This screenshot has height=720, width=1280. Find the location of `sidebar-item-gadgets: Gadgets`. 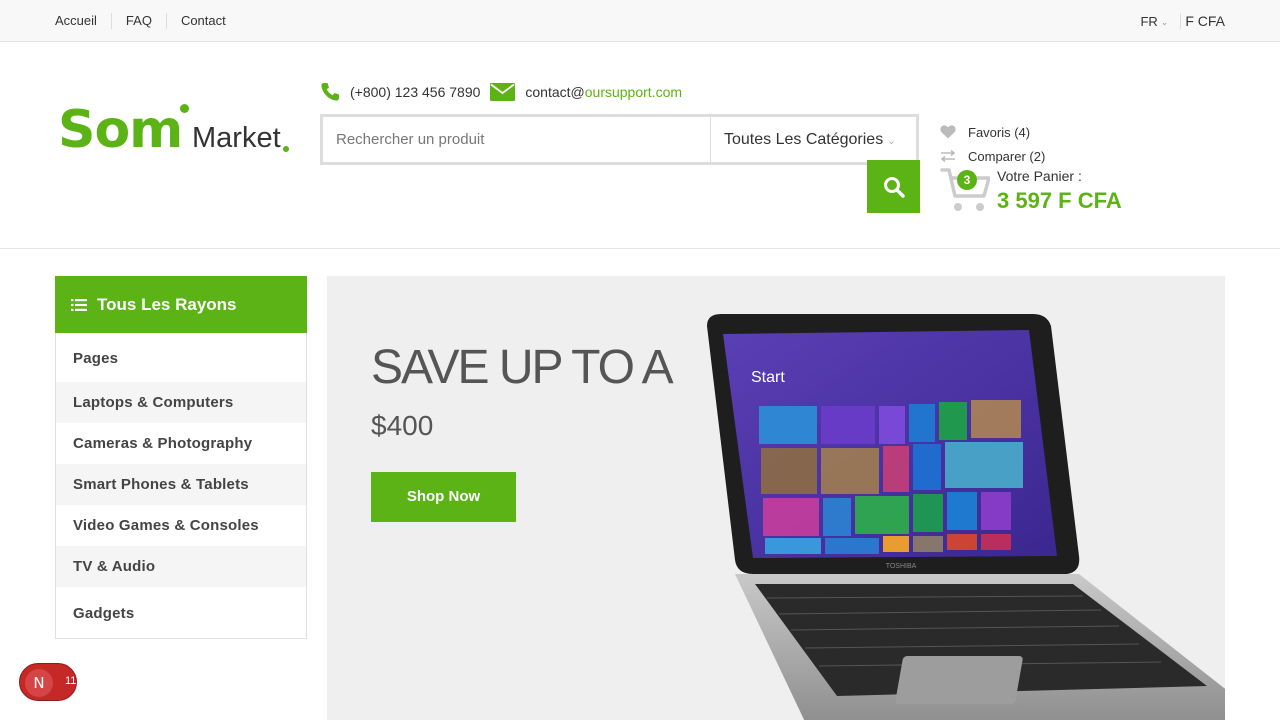

sidebar-item-gadgets: Gadgets is located at coordinates (181, 612).